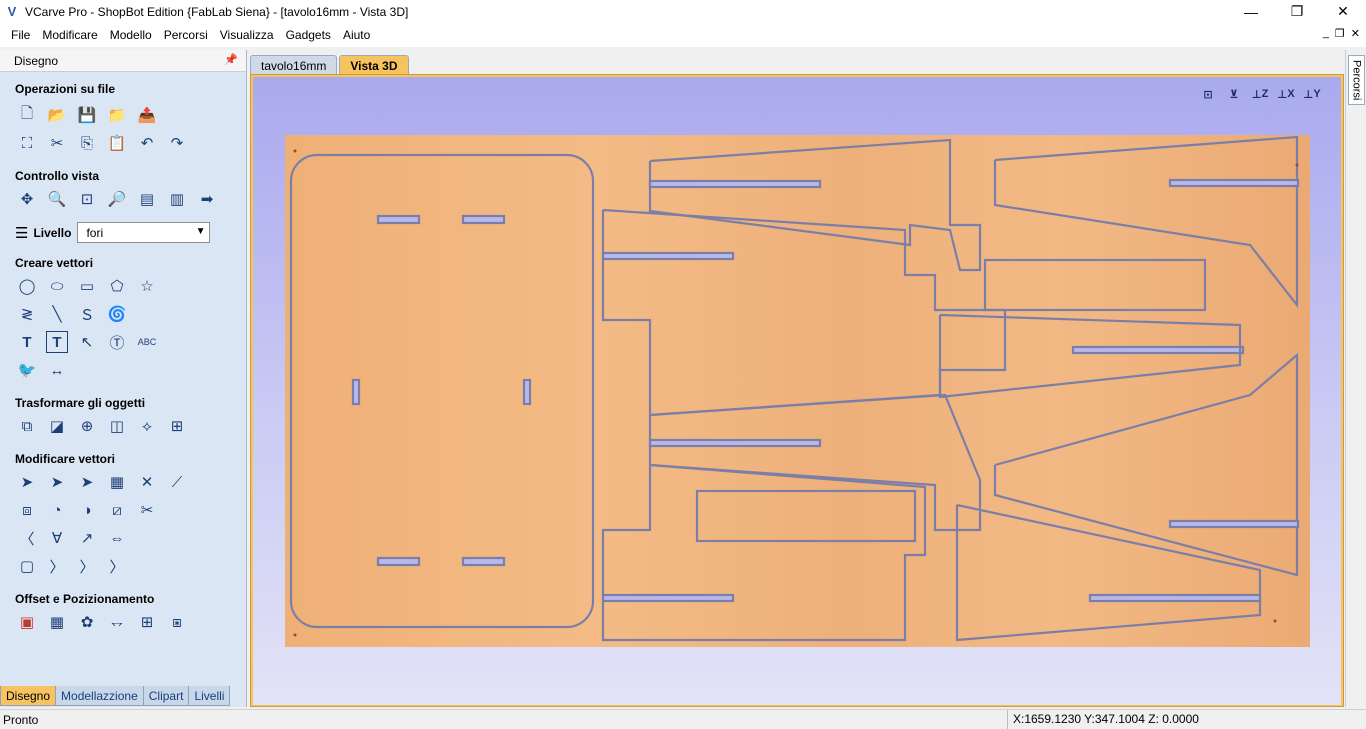 The height and width of the screenshot is (729, 1366). What do you see at coordinates (87, 199) in the screenshot?
I see `zoom-extents-icon: ⊡` at bounding box center [87, 199].